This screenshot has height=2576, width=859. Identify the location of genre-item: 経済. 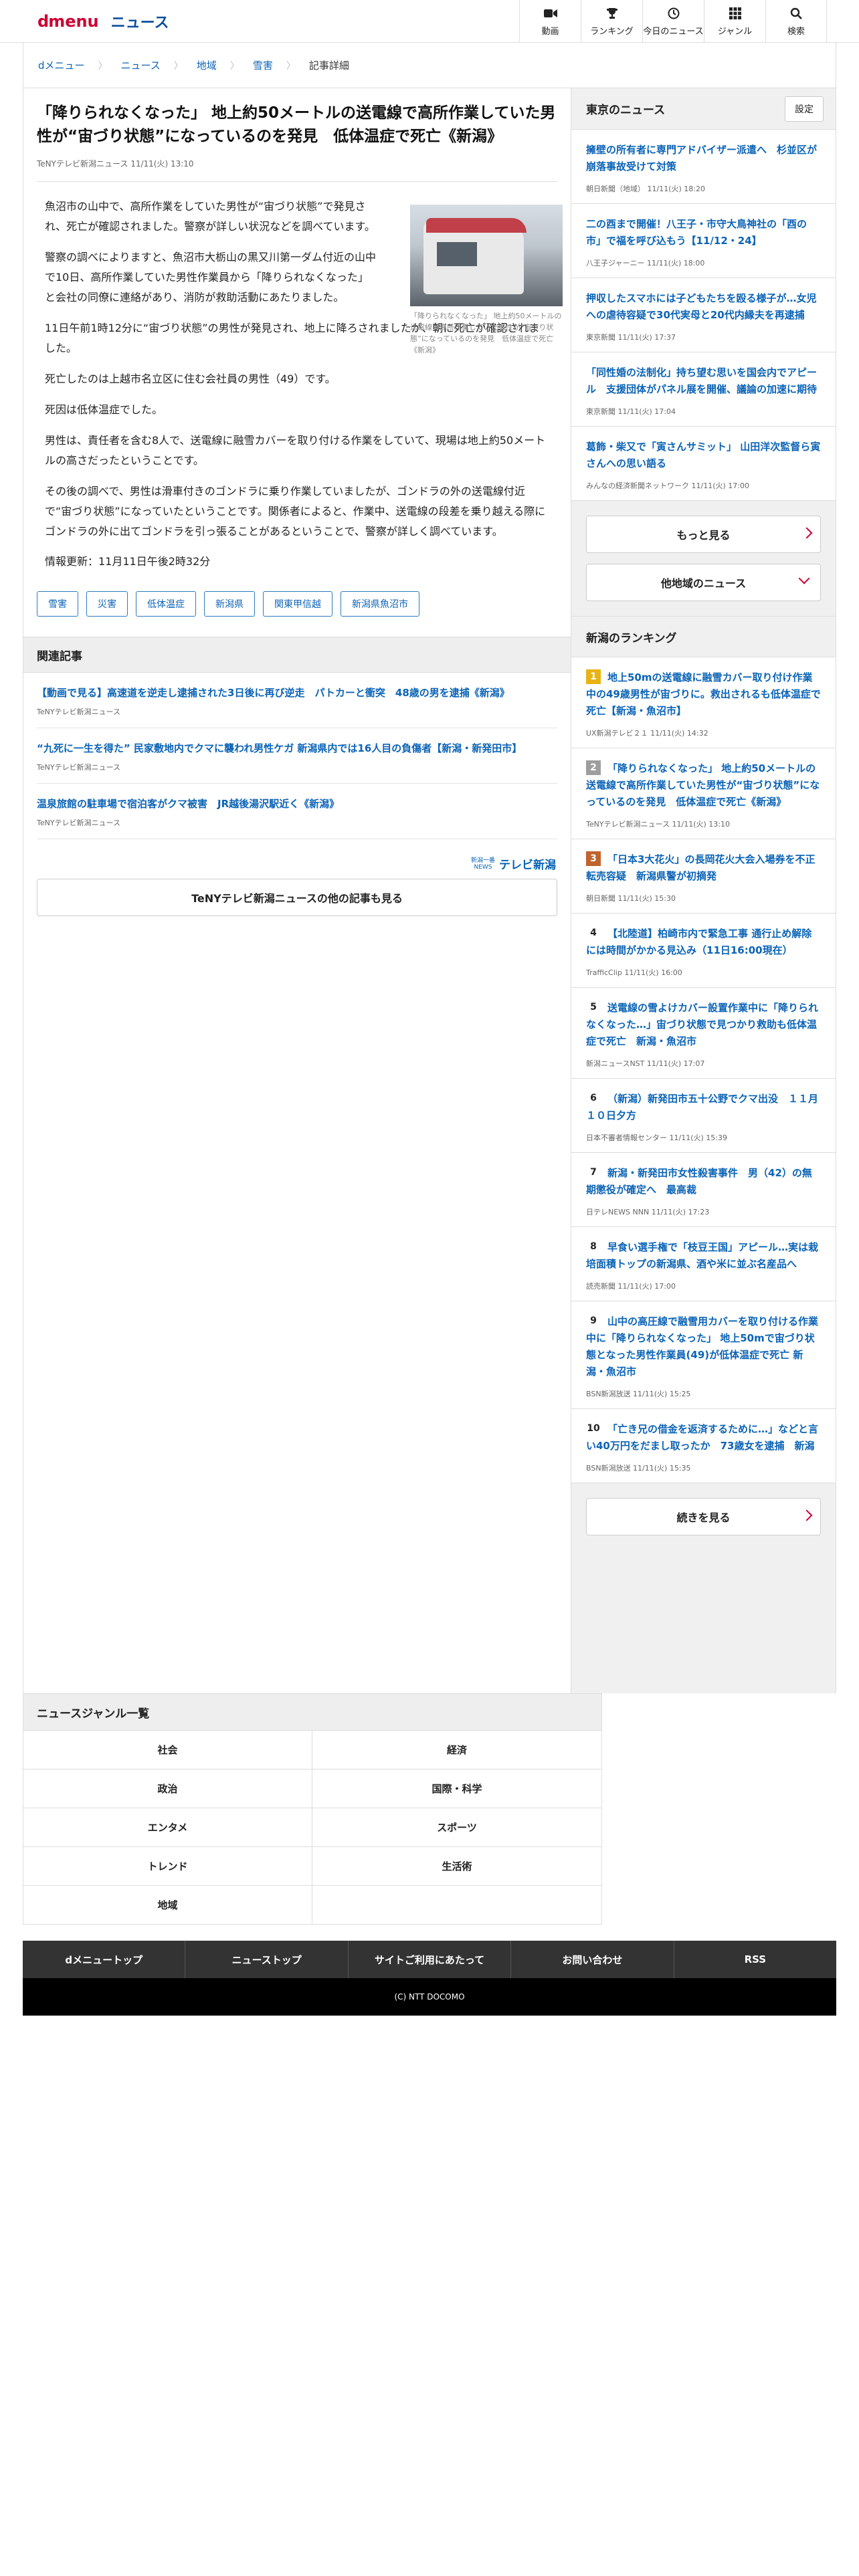
(457, 1750).